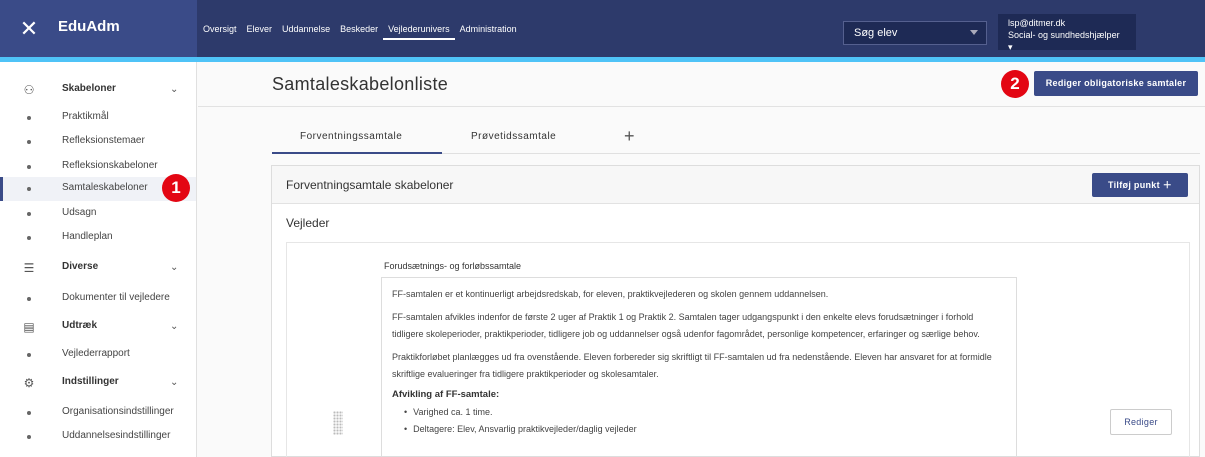 Image resolution: width=1205 pixels, height=457 pixels. Describe the element at coordinates (419, 30) in the screenshot. I see `nav-item-vejlederunivers: Vejlederunivers` at that location.